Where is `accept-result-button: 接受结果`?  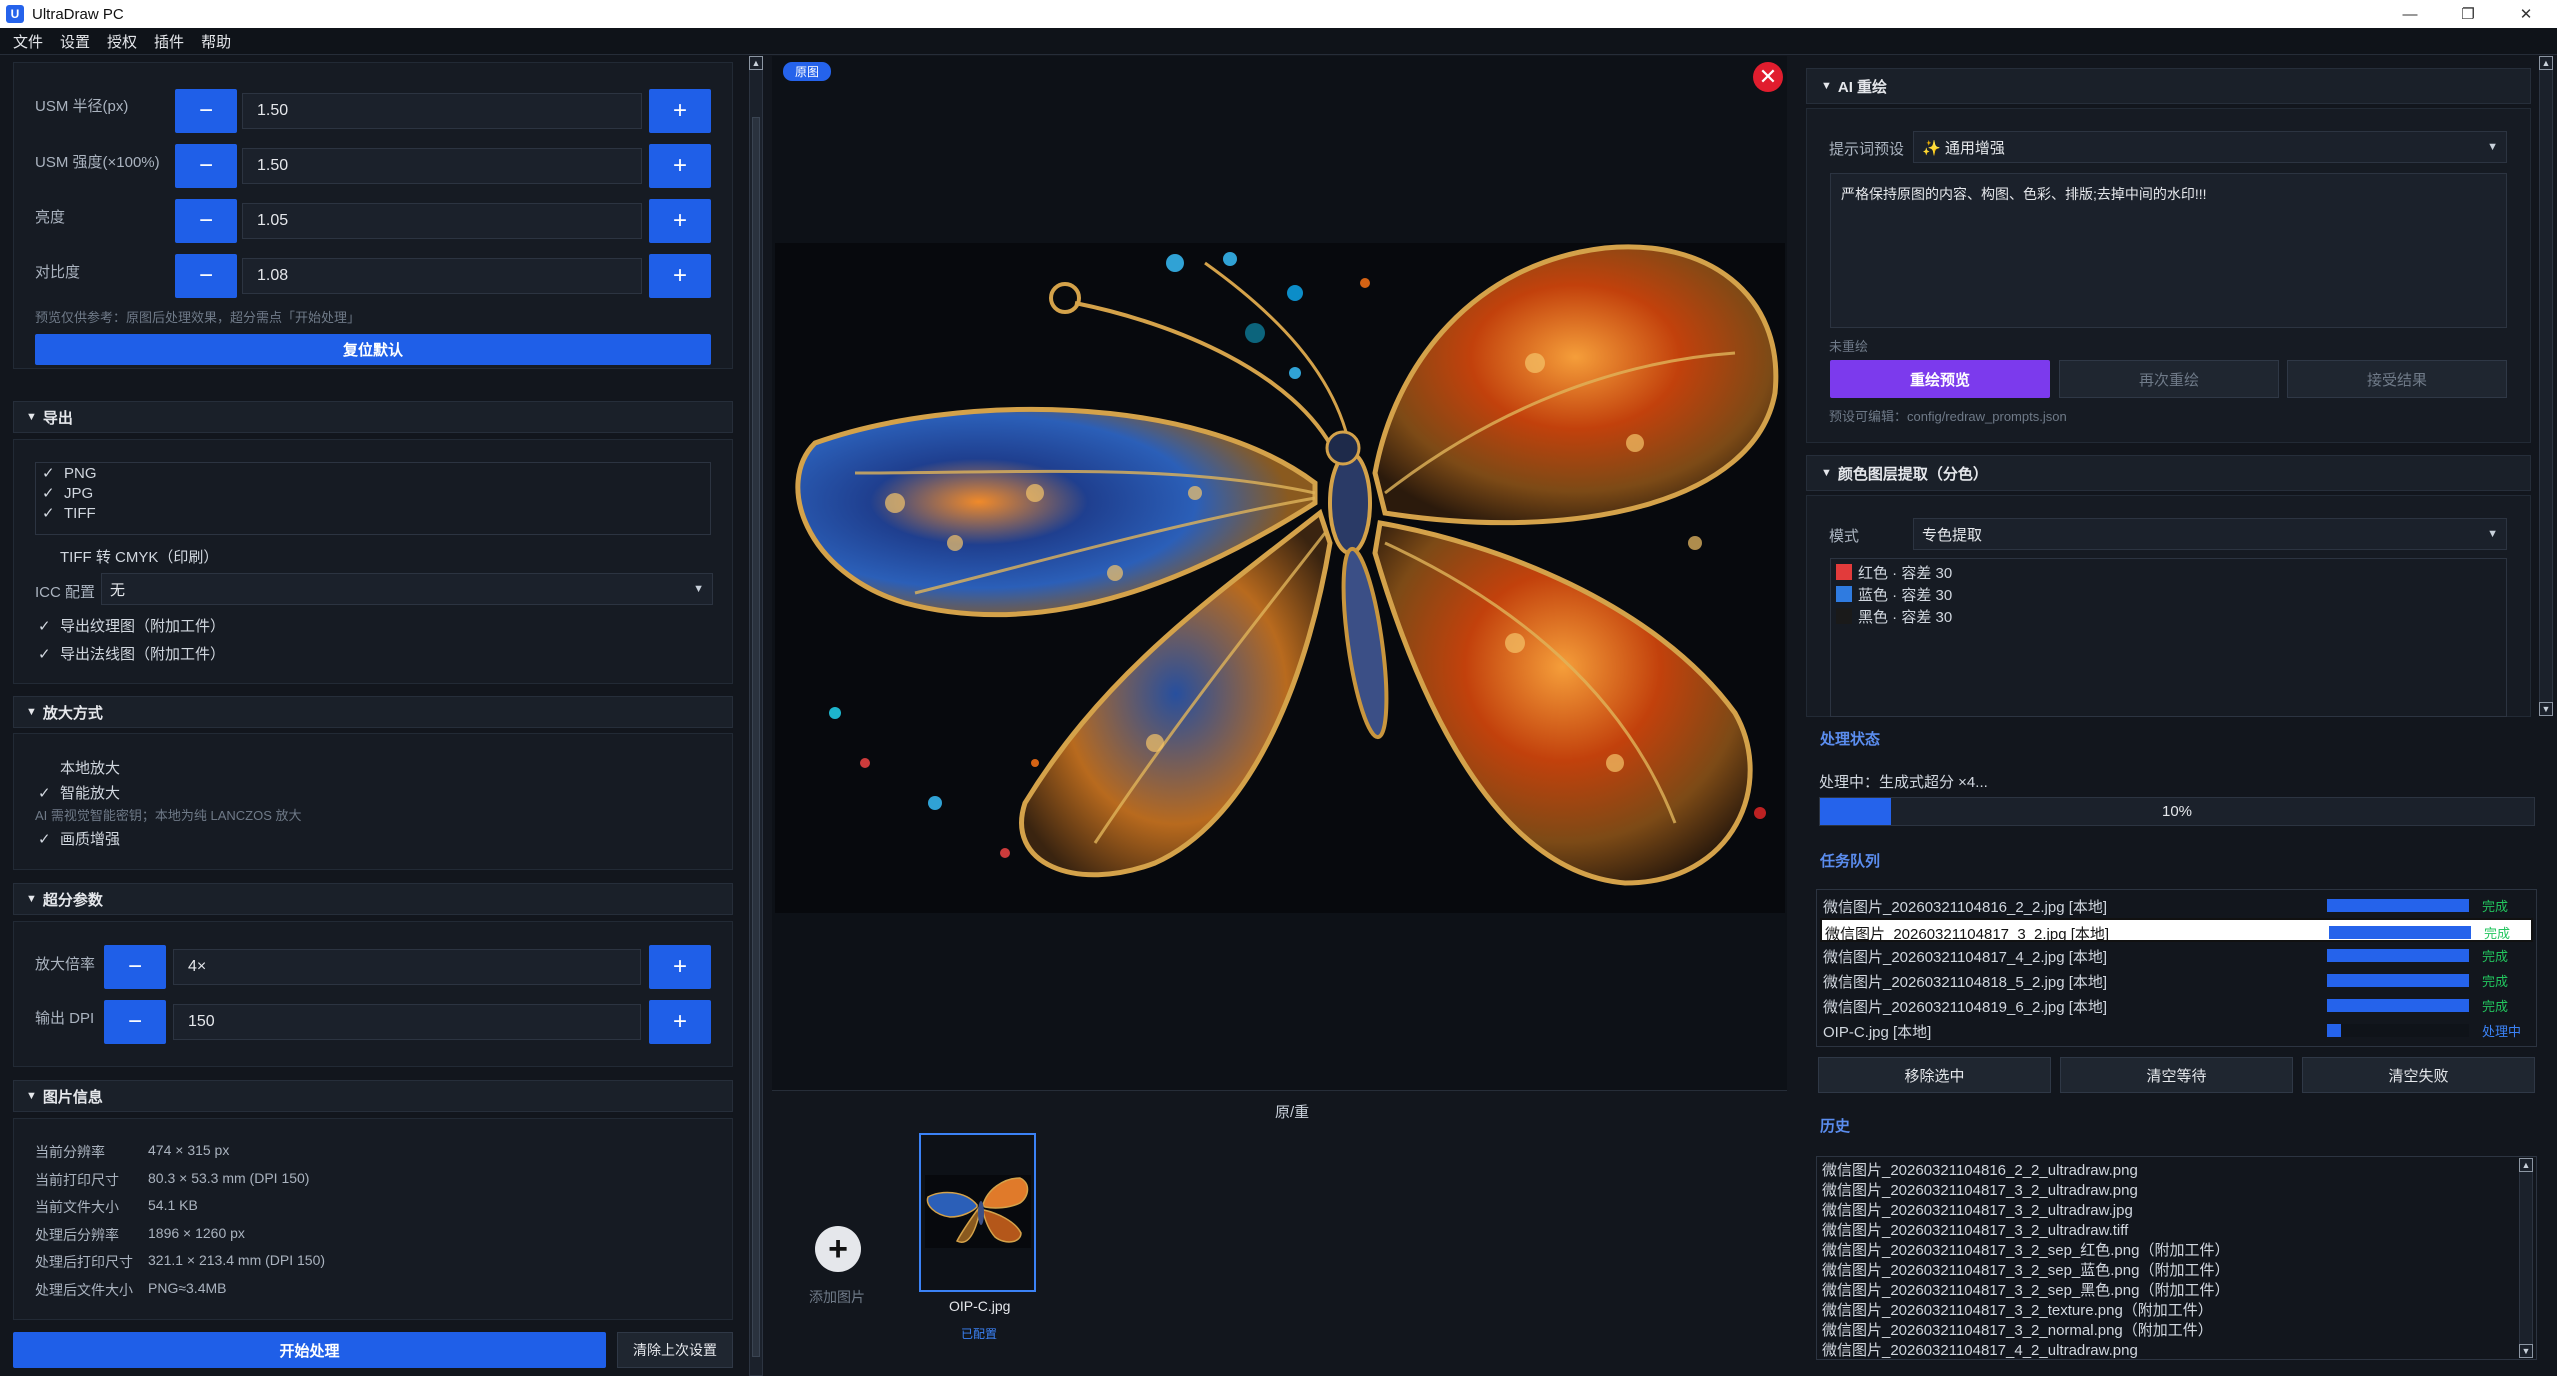 accept-result-button: 接受结果 is located at coordinates (2397, 379).